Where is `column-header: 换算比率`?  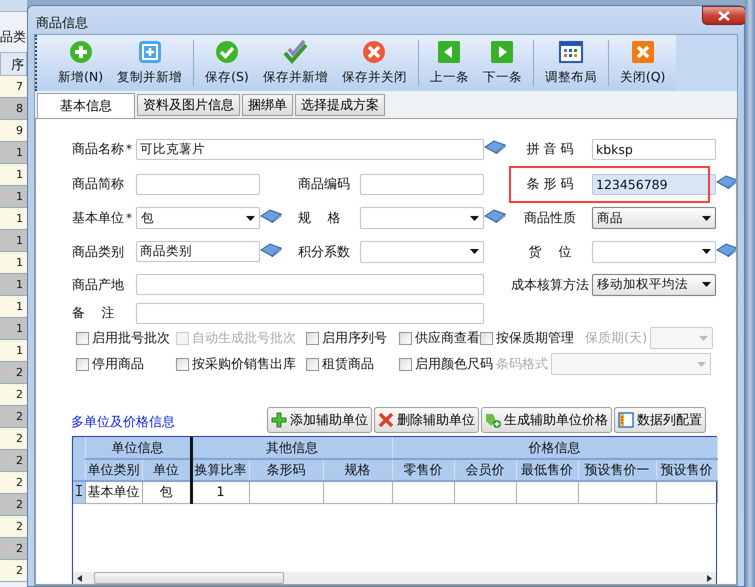
column-header: 换算比率 is located at coordinates (220, 470).